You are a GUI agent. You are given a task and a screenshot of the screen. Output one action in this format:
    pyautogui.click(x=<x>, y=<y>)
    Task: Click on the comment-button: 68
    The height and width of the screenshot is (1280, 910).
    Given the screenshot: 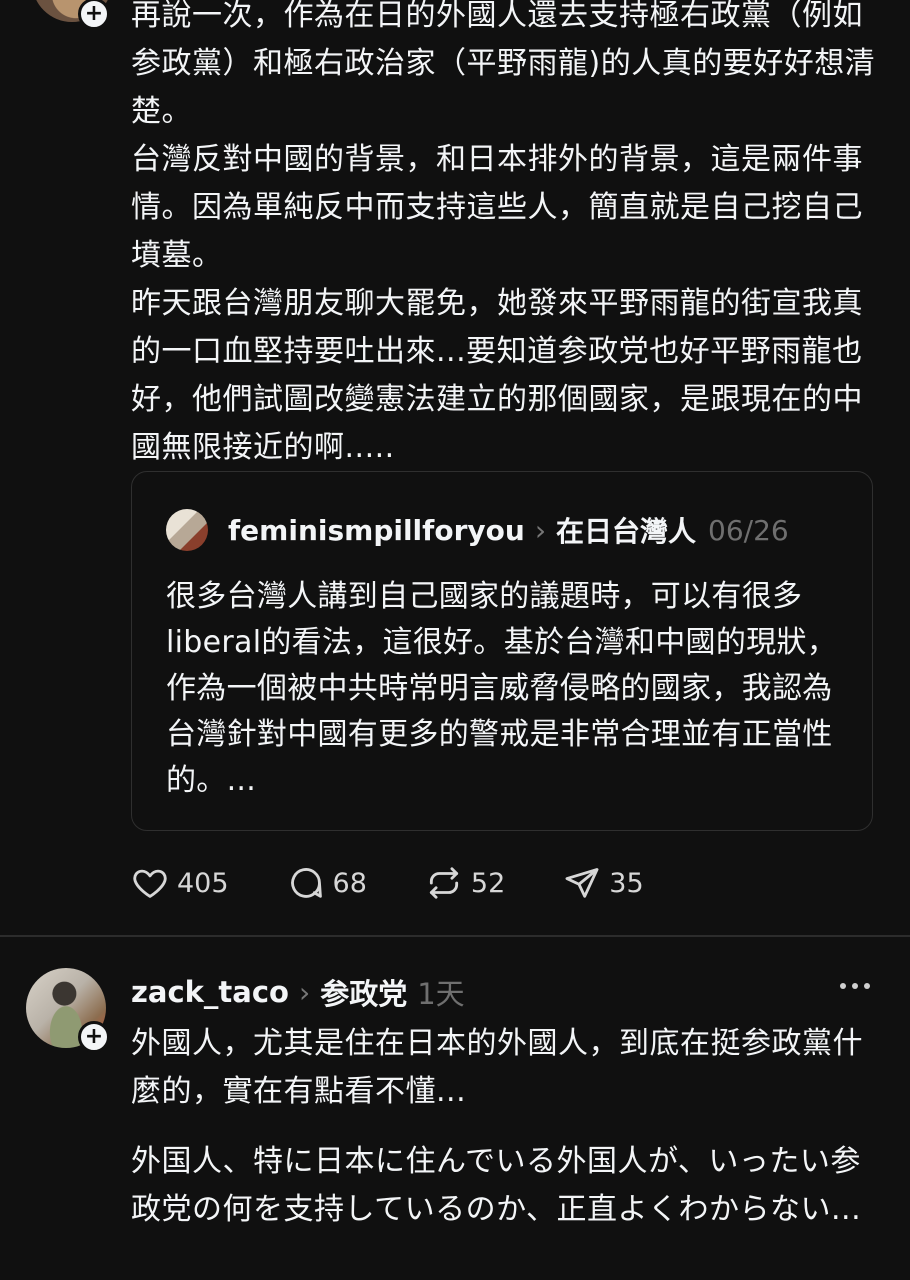 What is the action you would take?
    pyautogui.click(x=327, y=883)
    